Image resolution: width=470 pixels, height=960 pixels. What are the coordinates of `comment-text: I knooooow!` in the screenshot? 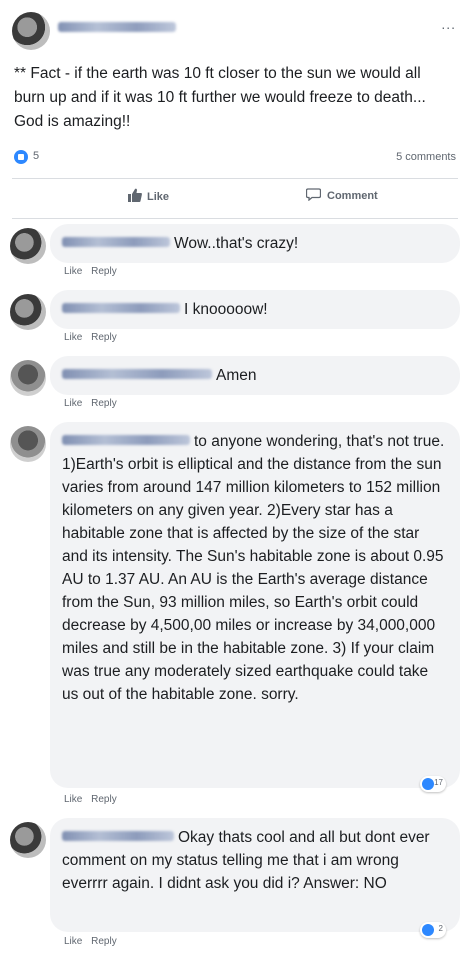 It's located at (226, 309).